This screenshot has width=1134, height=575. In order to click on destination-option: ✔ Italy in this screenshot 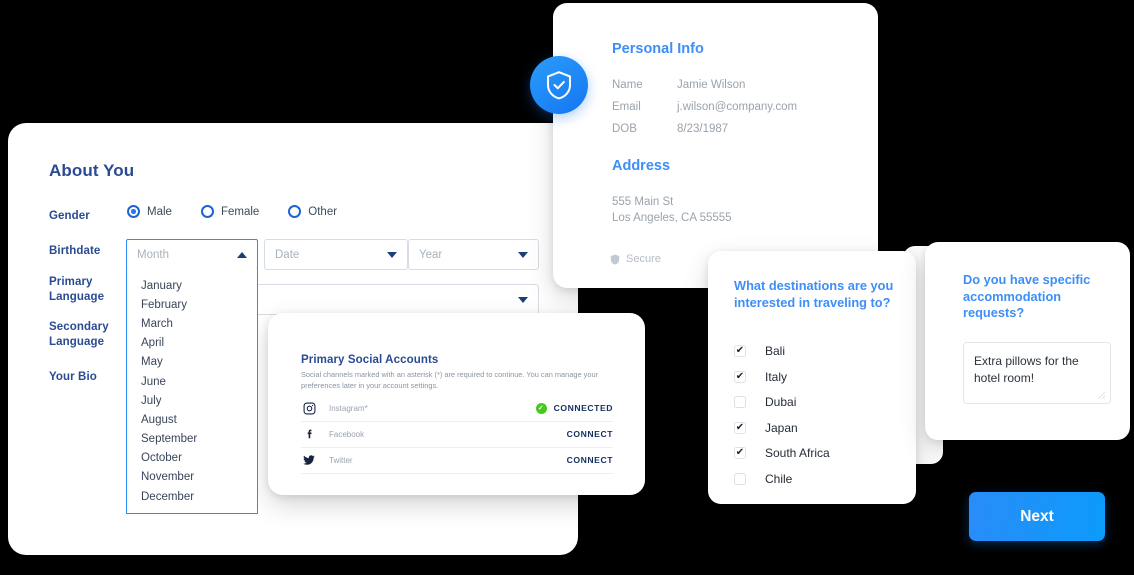, I will do `click(760, 377)`.